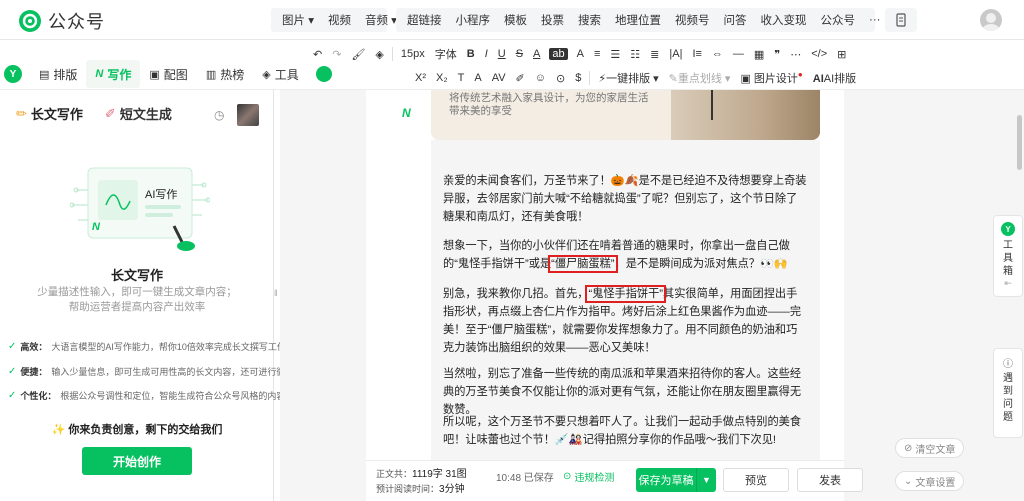 This screenshot has height=501, width=1024. I want to click on menu-qa: 问答, so click(735, 20).